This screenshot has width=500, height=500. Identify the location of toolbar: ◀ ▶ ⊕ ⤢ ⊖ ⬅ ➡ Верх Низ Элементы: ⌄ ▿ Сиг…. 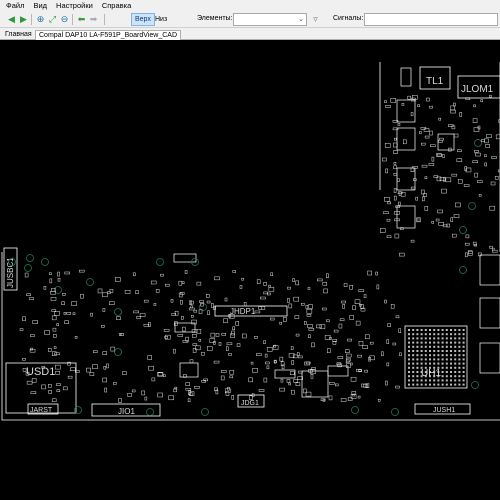
(250, 19).